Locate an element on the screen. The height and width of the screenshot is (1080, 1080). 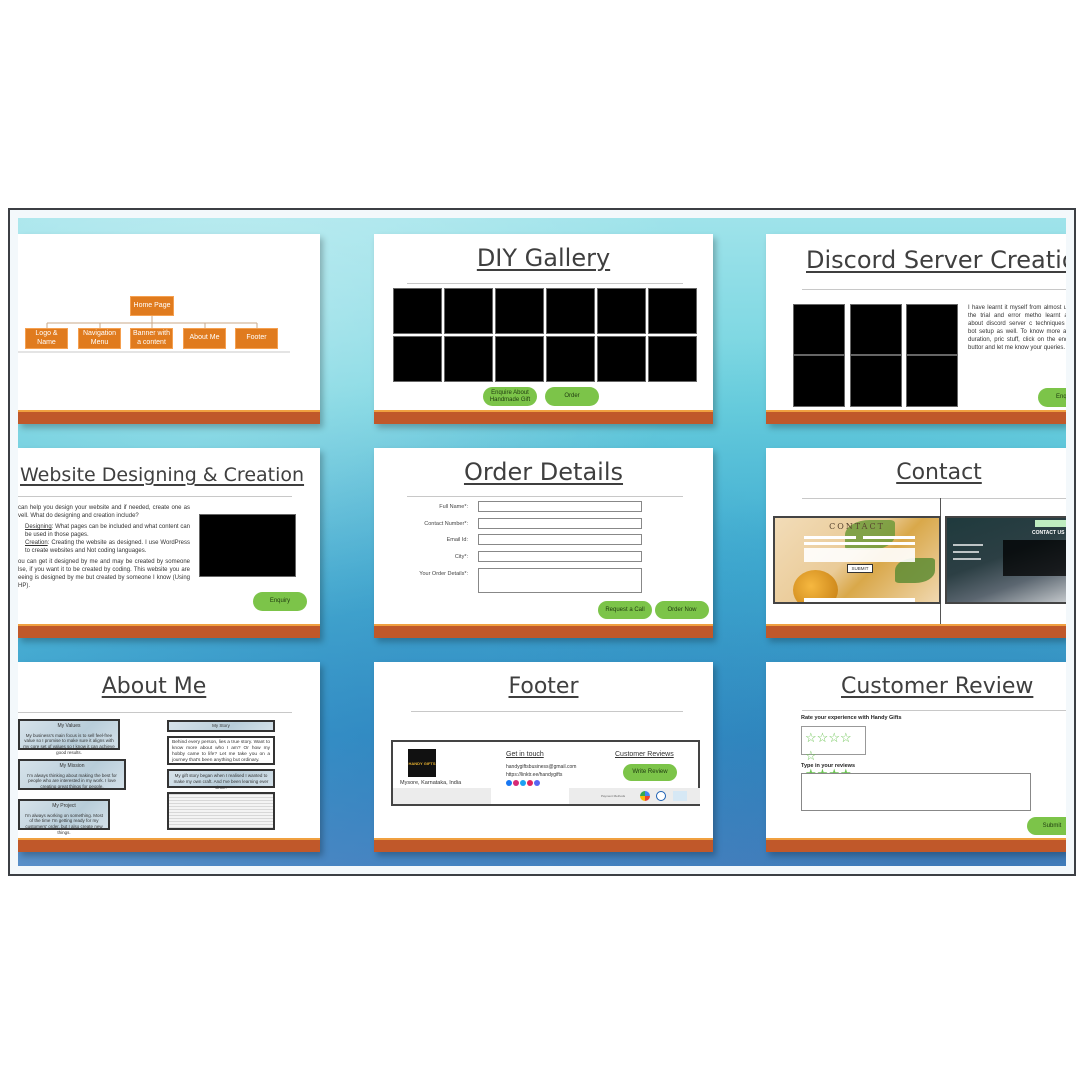
my-story-heading: My Story is located at coordinates (221, 726).